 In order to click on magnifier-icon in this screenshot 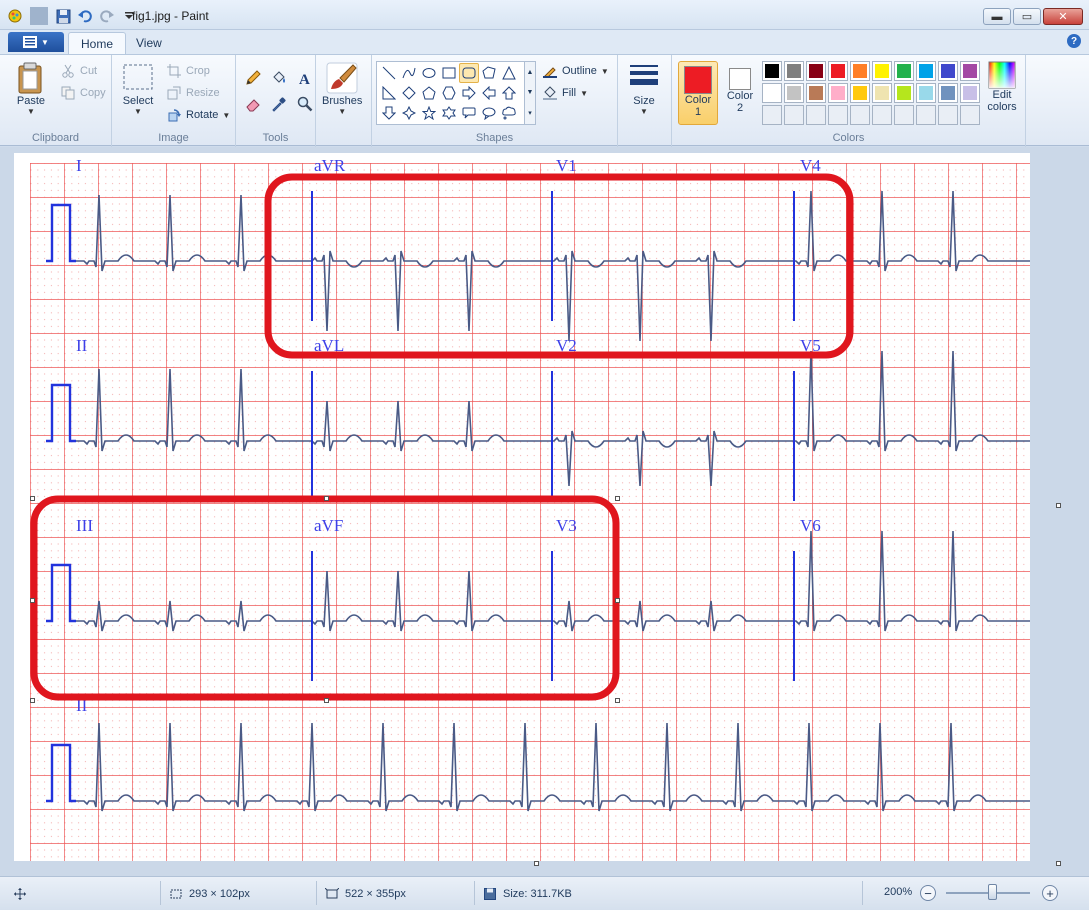, I will do `click(305, 104)`.